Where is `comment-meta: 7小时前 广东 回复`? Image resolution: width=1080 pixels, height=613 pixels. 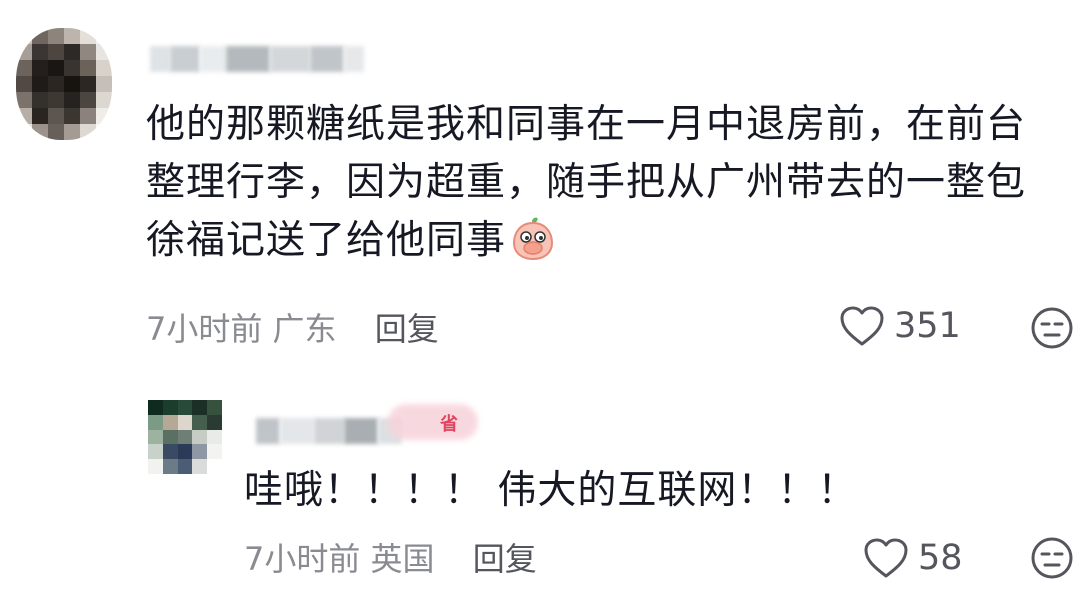
comment-meta: 7小时前 广东 回复 is located at coordinates (292, 327).